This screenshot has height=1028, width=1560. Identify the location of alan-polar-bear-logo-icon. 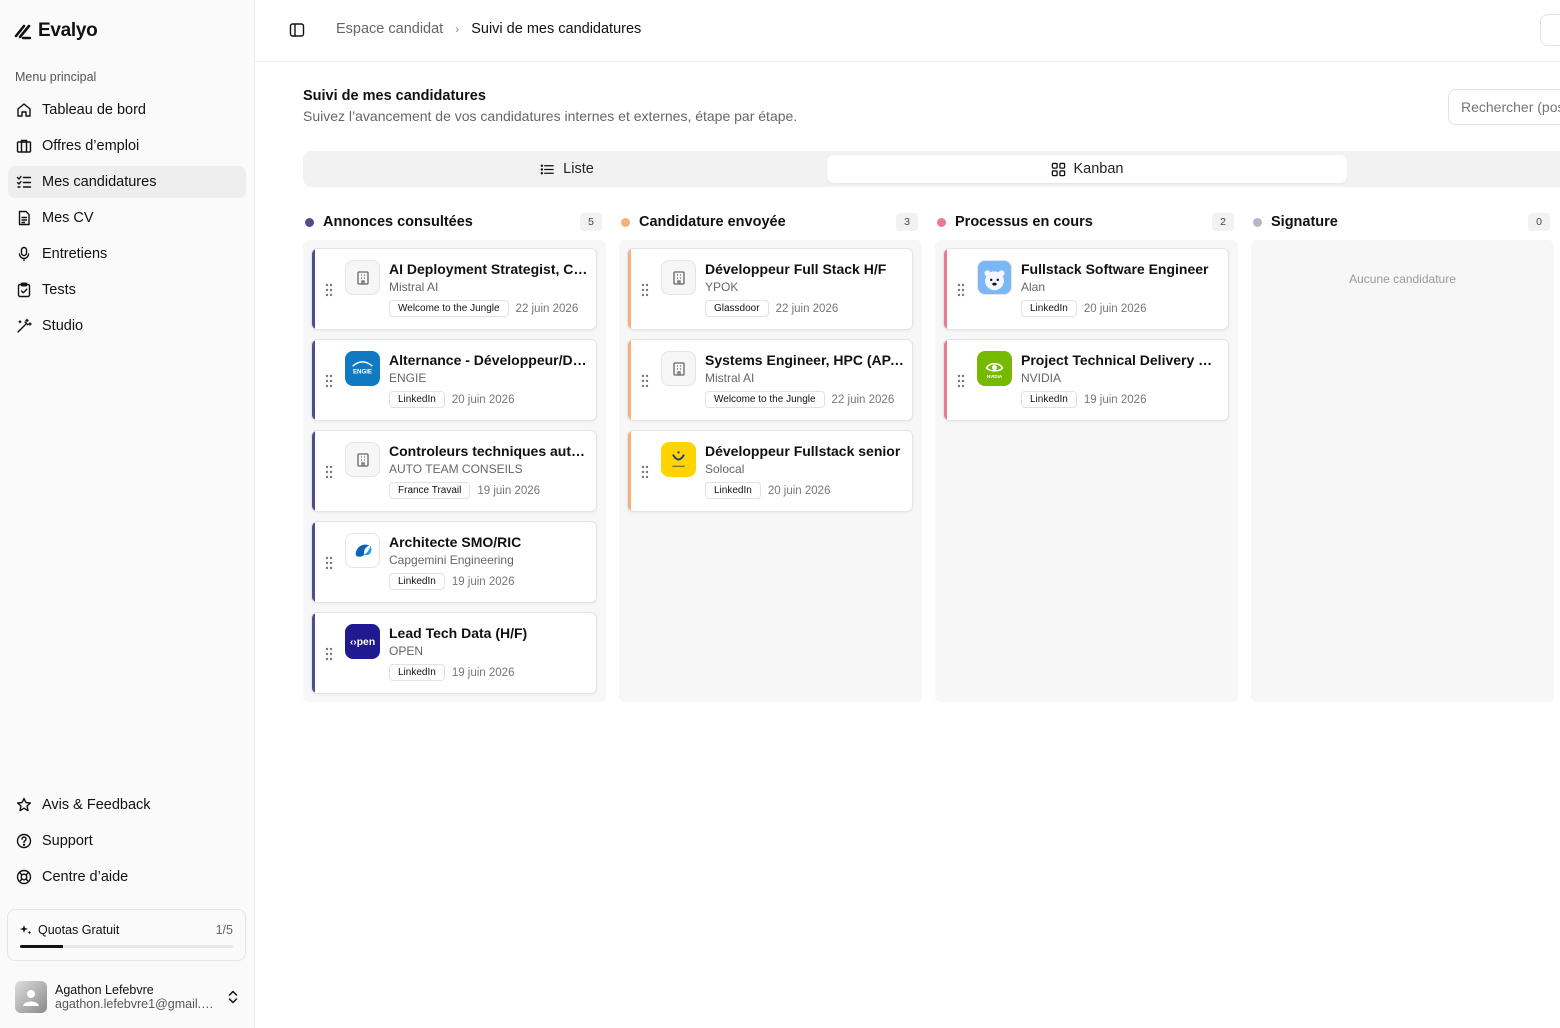
(994, 277).